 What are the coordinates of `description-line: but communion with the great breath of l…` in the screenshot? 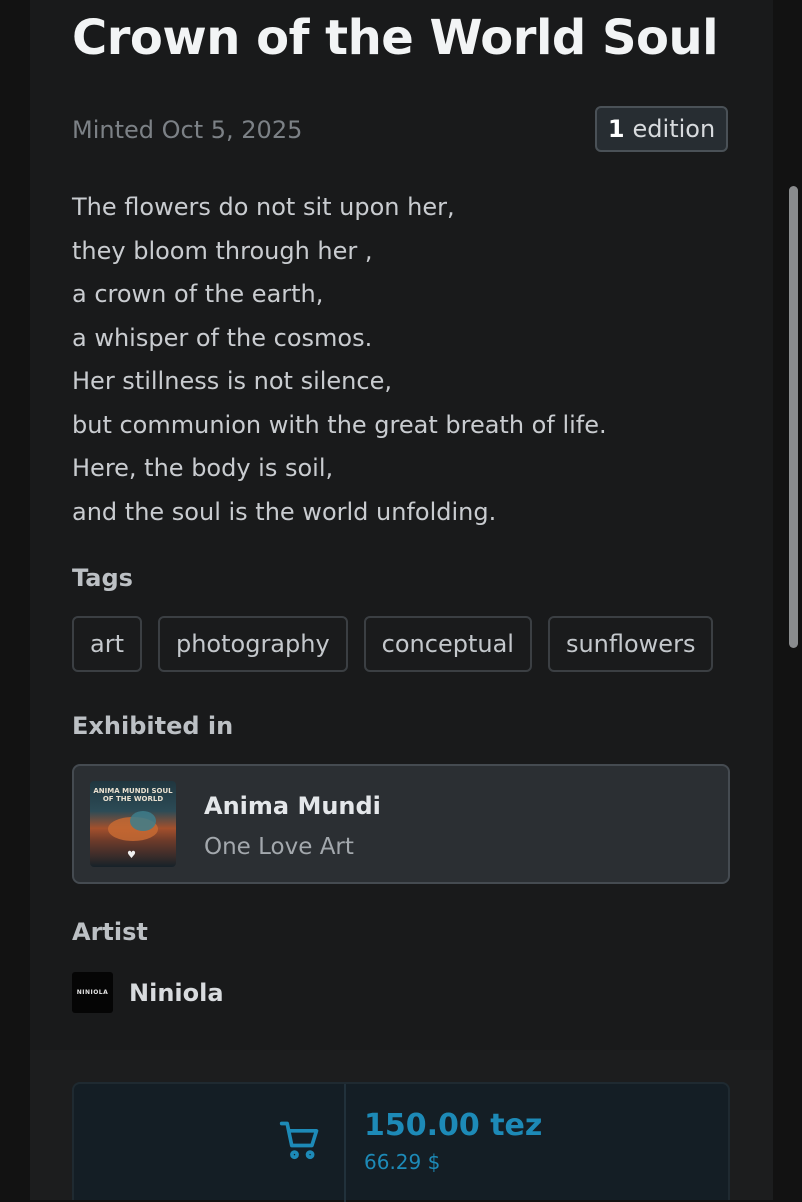 It's located at (339, 424).